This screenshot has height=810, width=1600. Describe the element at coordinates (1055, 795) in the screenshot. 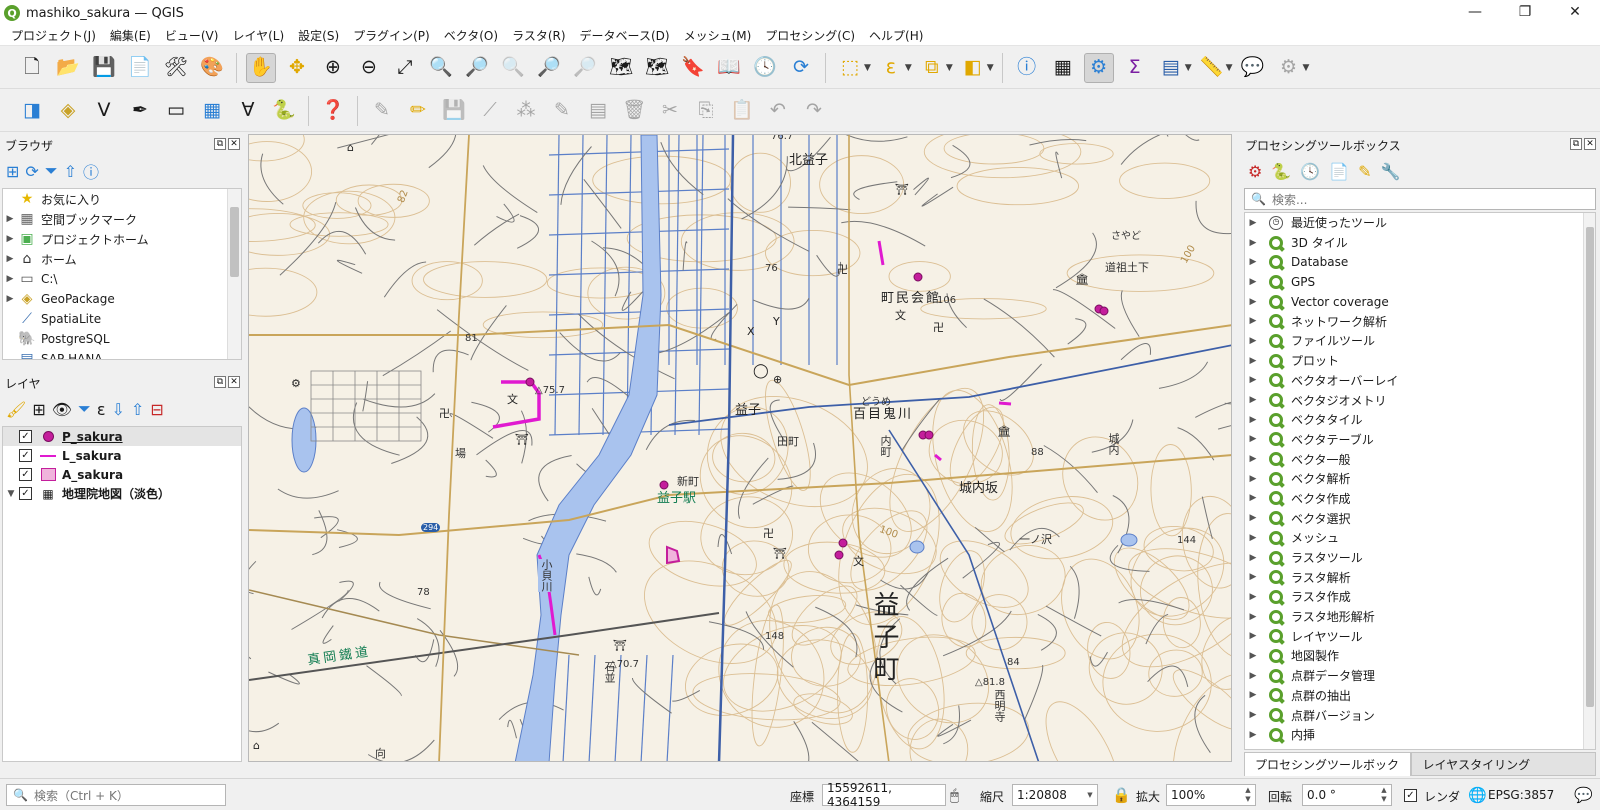

I see `scale-combobox: 1:20808 ▼` at that location.